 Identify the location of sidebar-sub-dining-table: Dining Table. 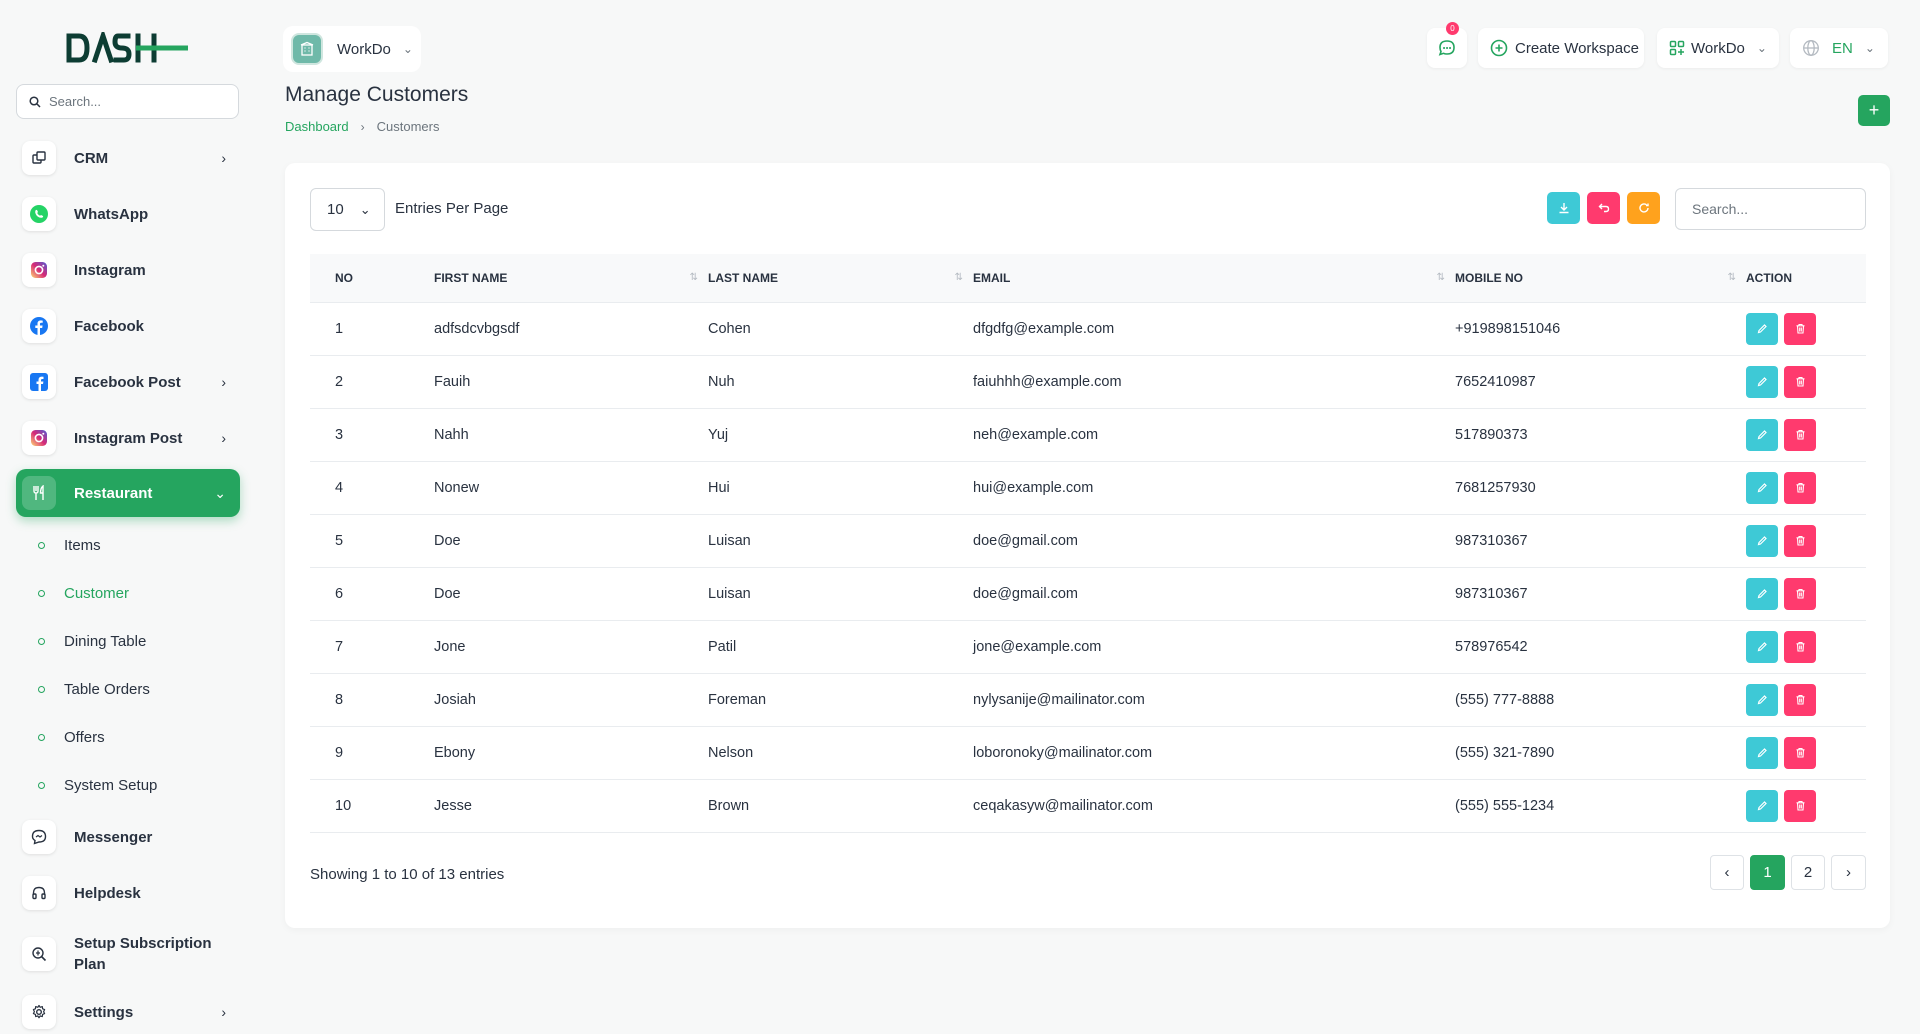
(92, 641).